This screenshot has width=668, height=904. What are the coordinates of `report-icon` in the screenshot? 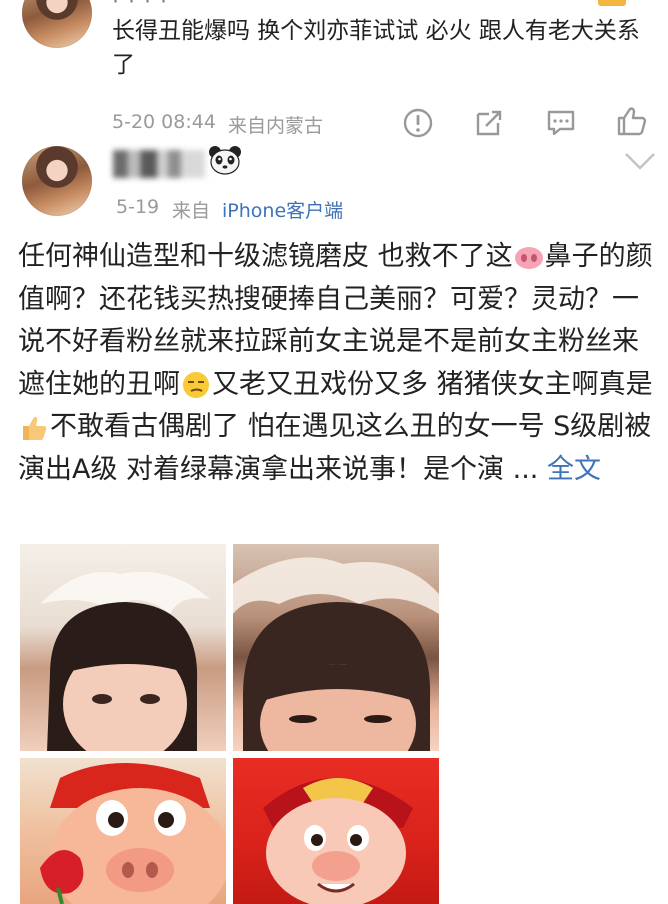 It's located at (418, 123).